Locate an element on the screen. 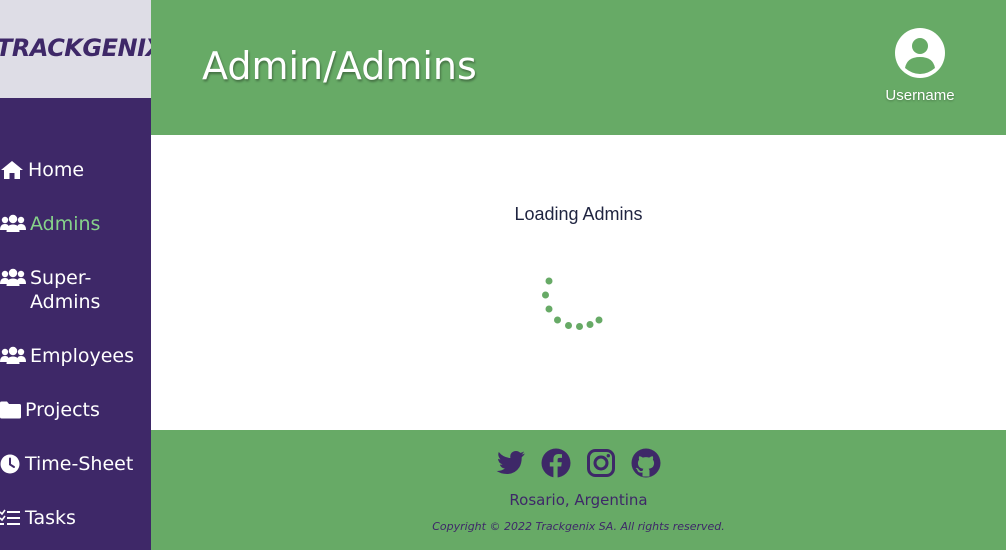 The height and width of the screenshot is (550, 1006). username: Username is located at coordinates (920, 95).